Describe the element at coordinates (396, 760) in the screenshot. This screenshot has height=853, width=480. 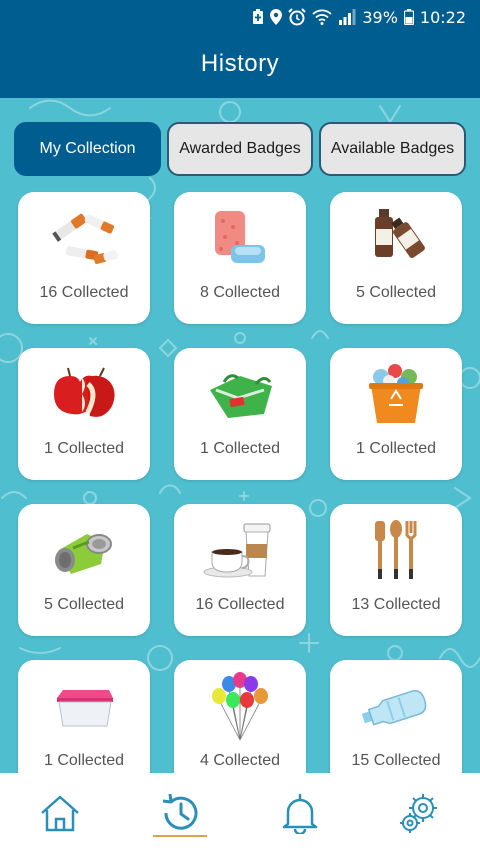
I see `collected-count: 15 Collected` at that location.